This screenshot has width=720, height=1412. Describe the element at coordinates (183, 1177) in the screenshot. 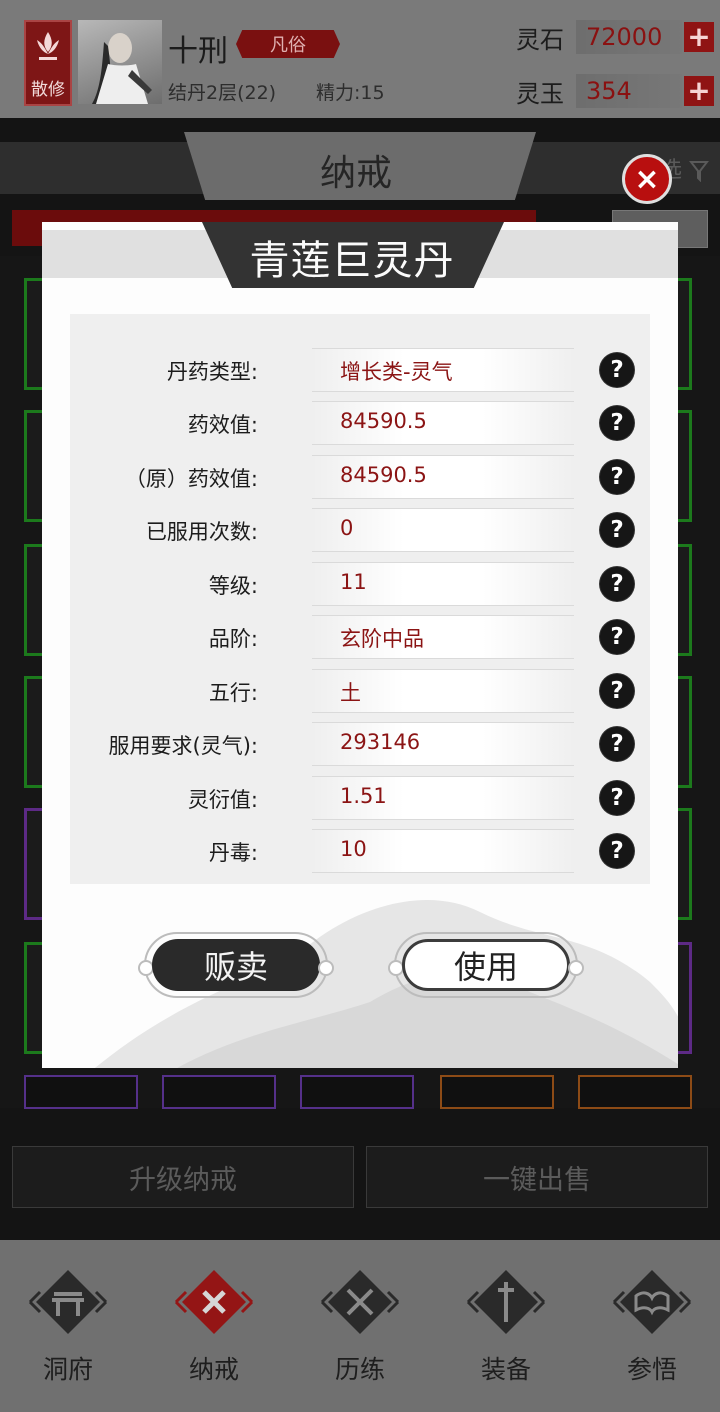

I see `upgrade-ring-button: 升级纳戒` at that location.